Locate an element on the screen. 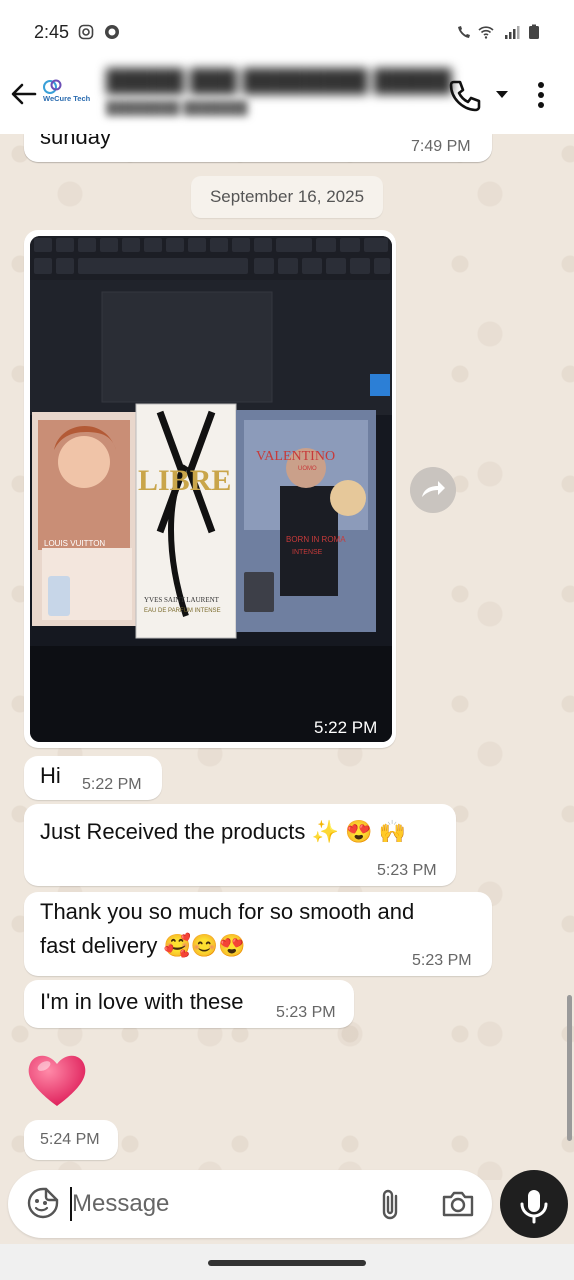 The height and width of the screenshot is (1280, 574). photo-label-lv: LOUIS VUITTON is located at coordinates (74, 543).